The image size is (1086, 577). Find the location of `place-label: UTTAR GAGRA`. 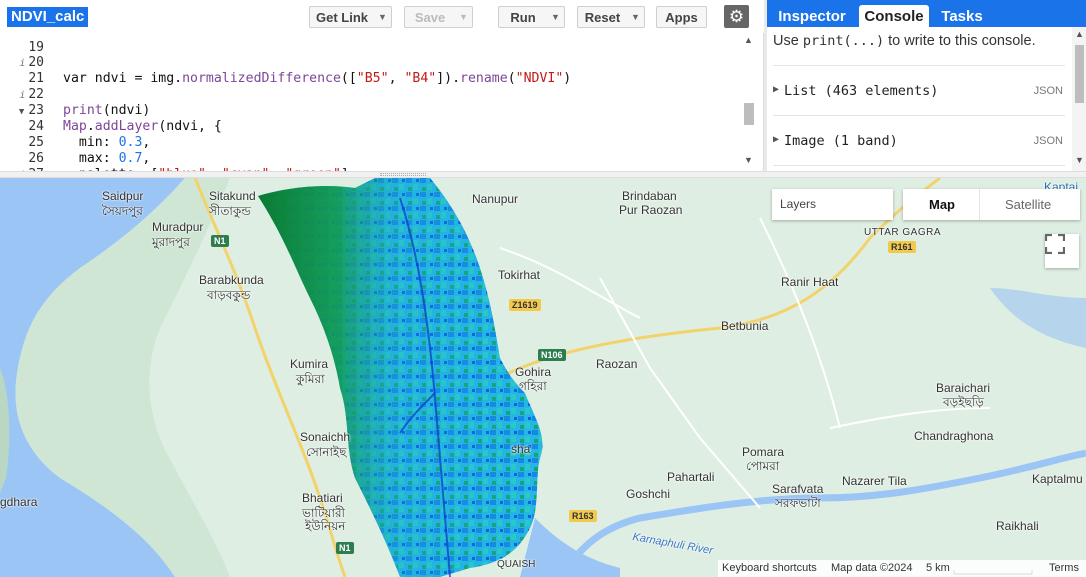

place-label: UTTAR GAGRA is located at coordinates (902, 232).